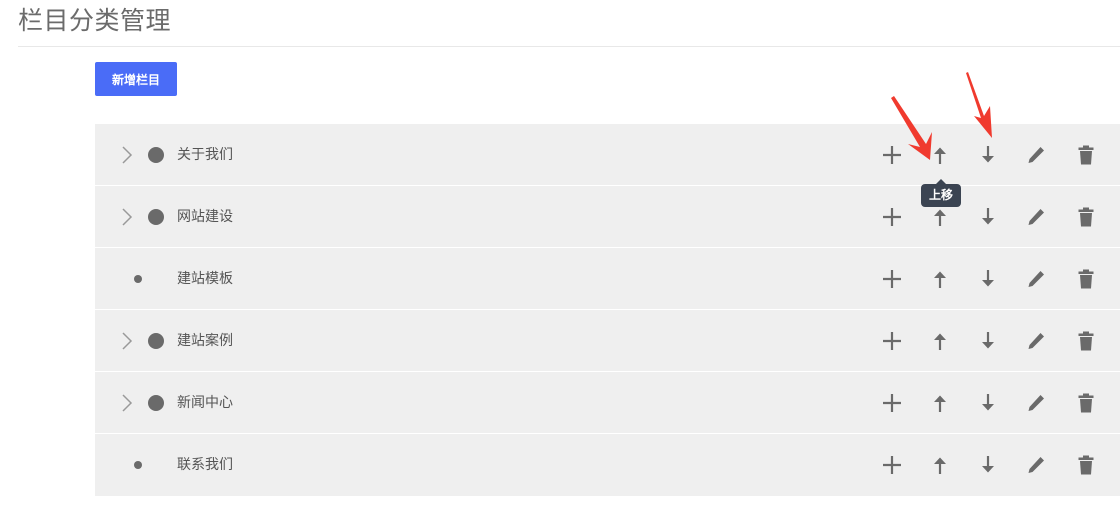 The image size is (1120, 518). What do you see at coordinates (607, 403) in the screenshot?
I see `category-row: 新闻中心` at bounding box center [607, 403].